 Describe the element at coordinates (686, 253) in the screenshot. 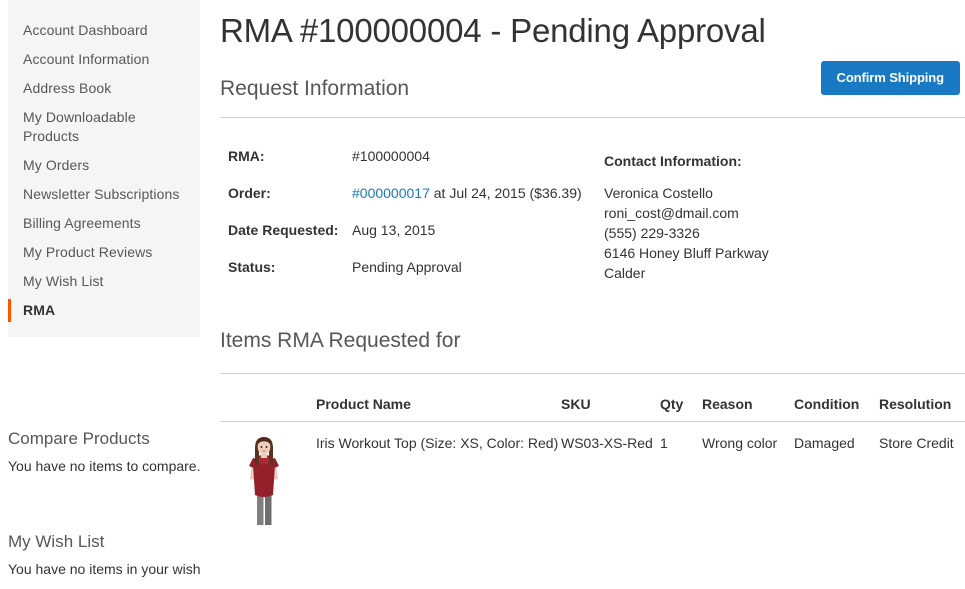

I see `contact-street: 6146 Honey Bluff Parkway` at that location.